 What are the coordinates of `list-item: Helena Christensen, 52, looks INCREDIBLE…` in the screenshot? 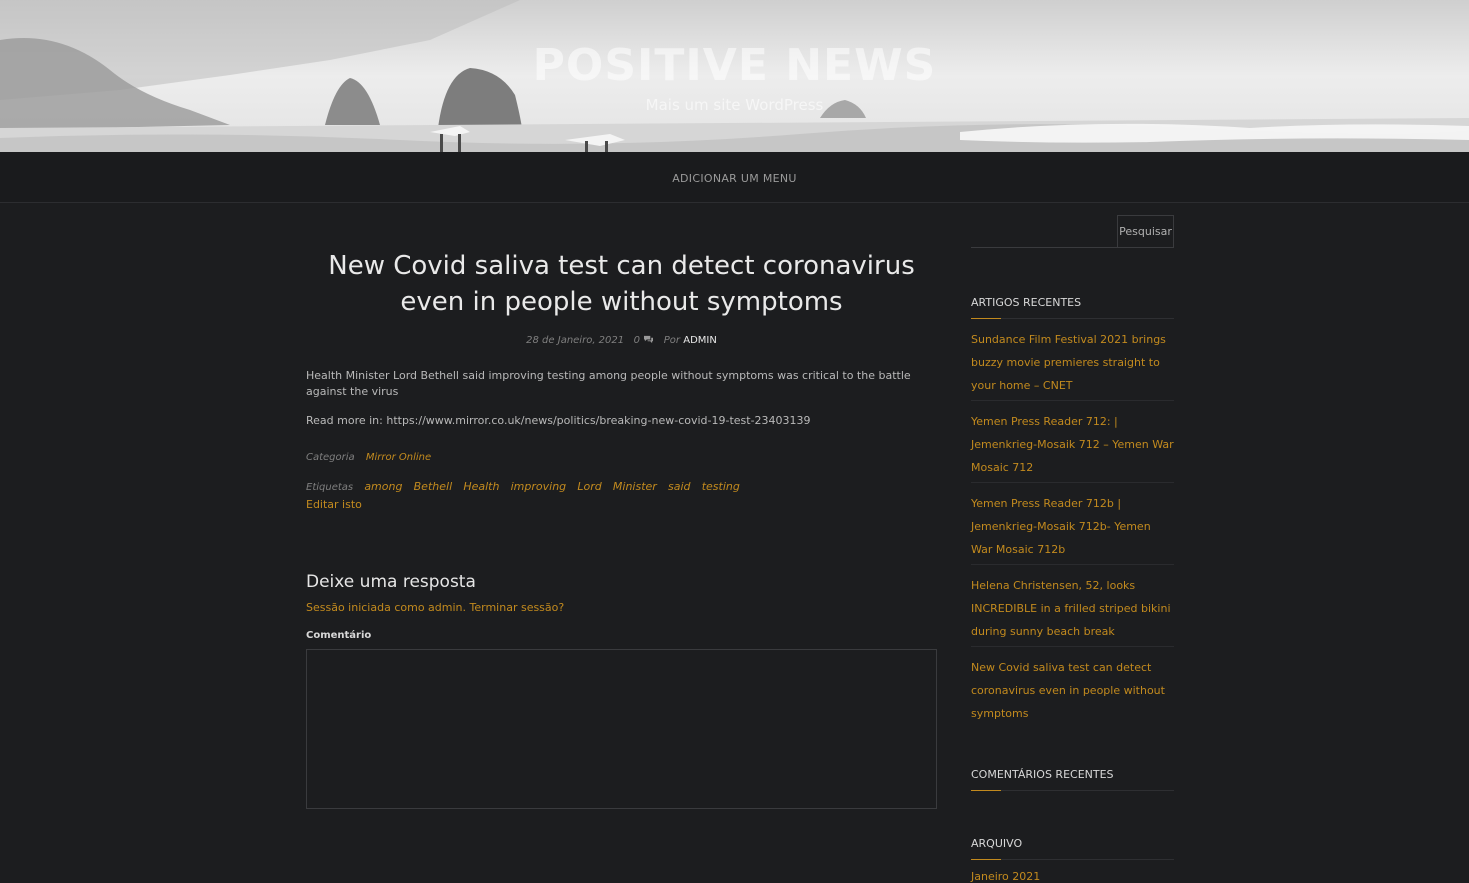 It's located at (1072, 606).